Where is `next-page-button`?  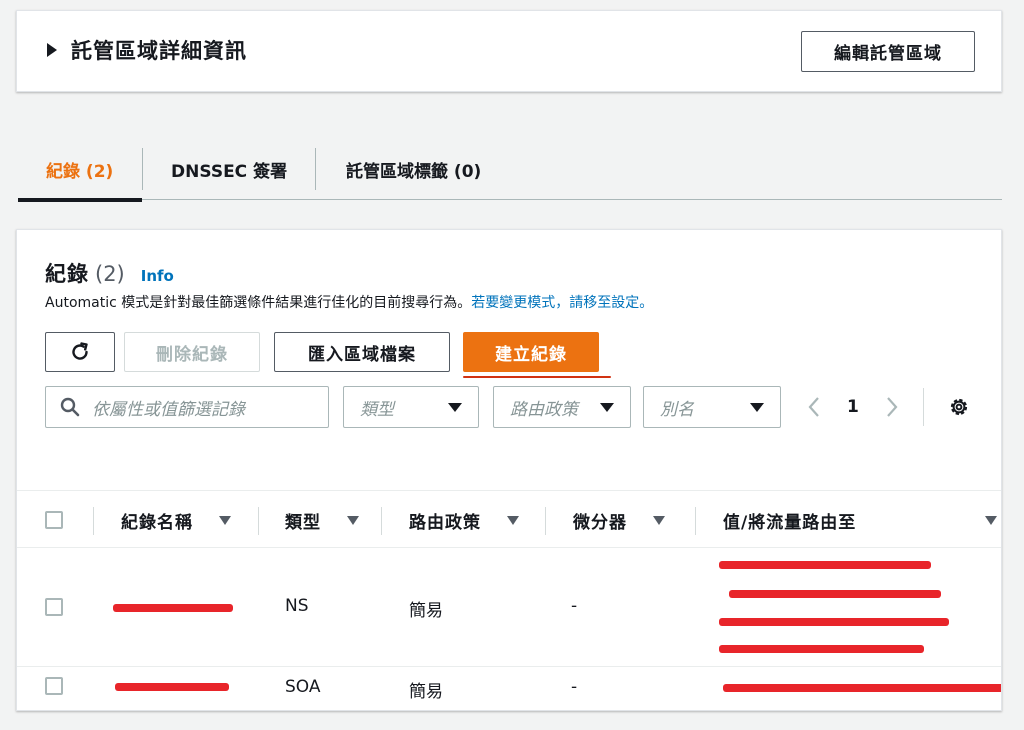 next-page-button is located at coordinates (892, 407).